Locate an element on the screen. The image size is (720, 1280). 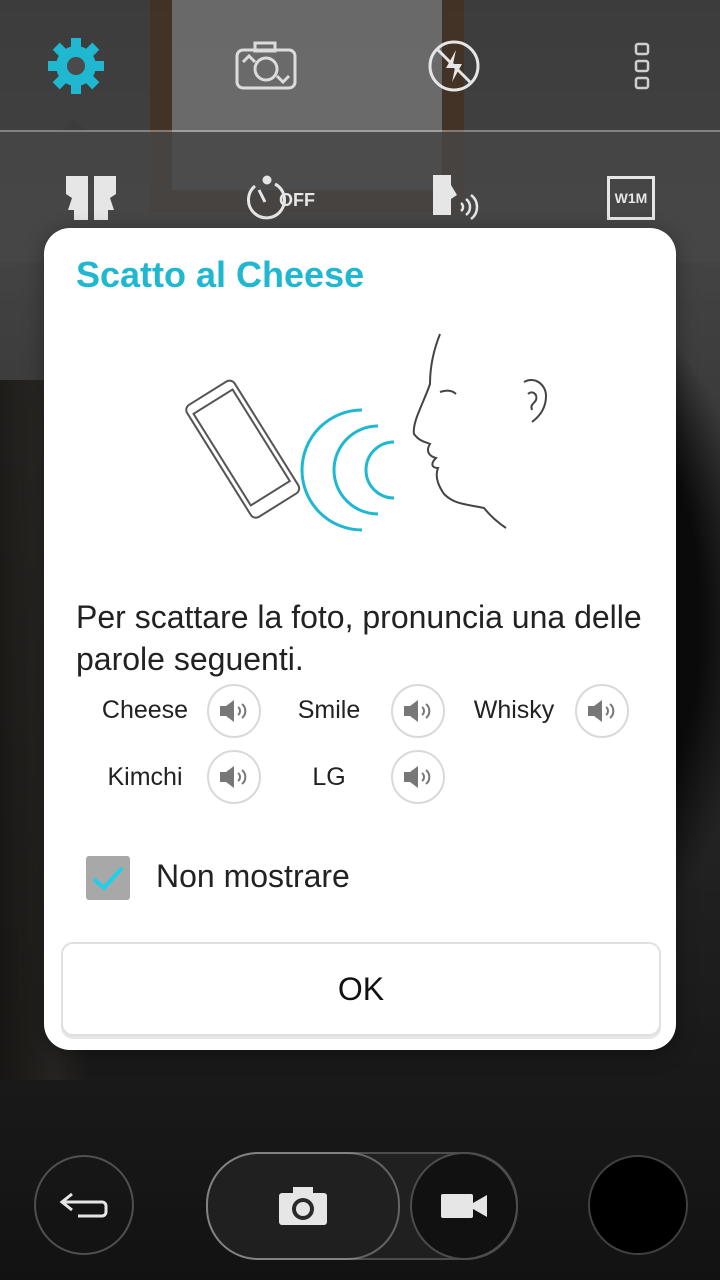
word-smile: Smile is located at coordinates (329, 710).